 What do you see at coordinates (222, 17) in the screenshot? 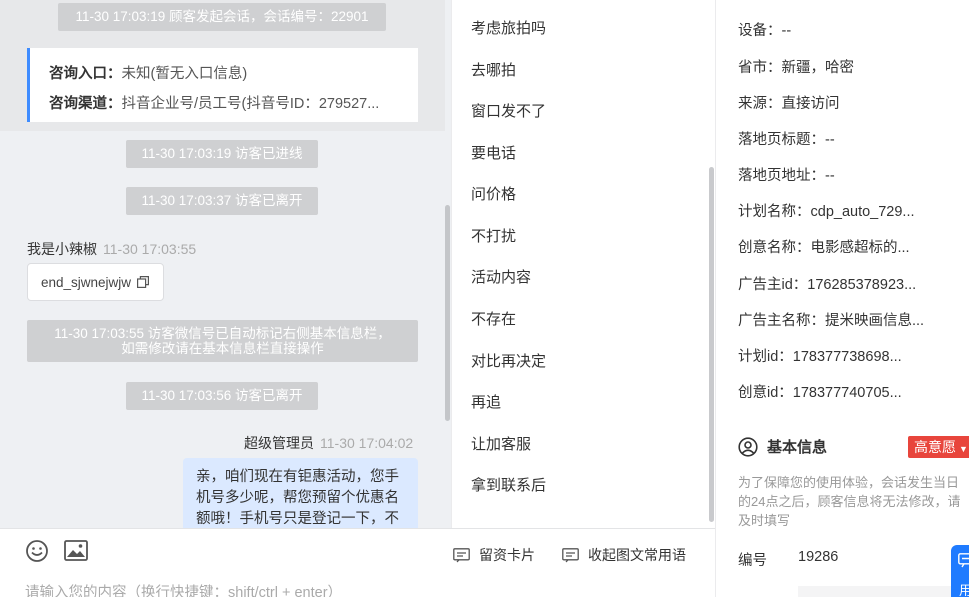
I see `session-start-notice: 11-30 17:03:19 顾客发起会话，会话编号：22901` at bounding box center [222, 17].